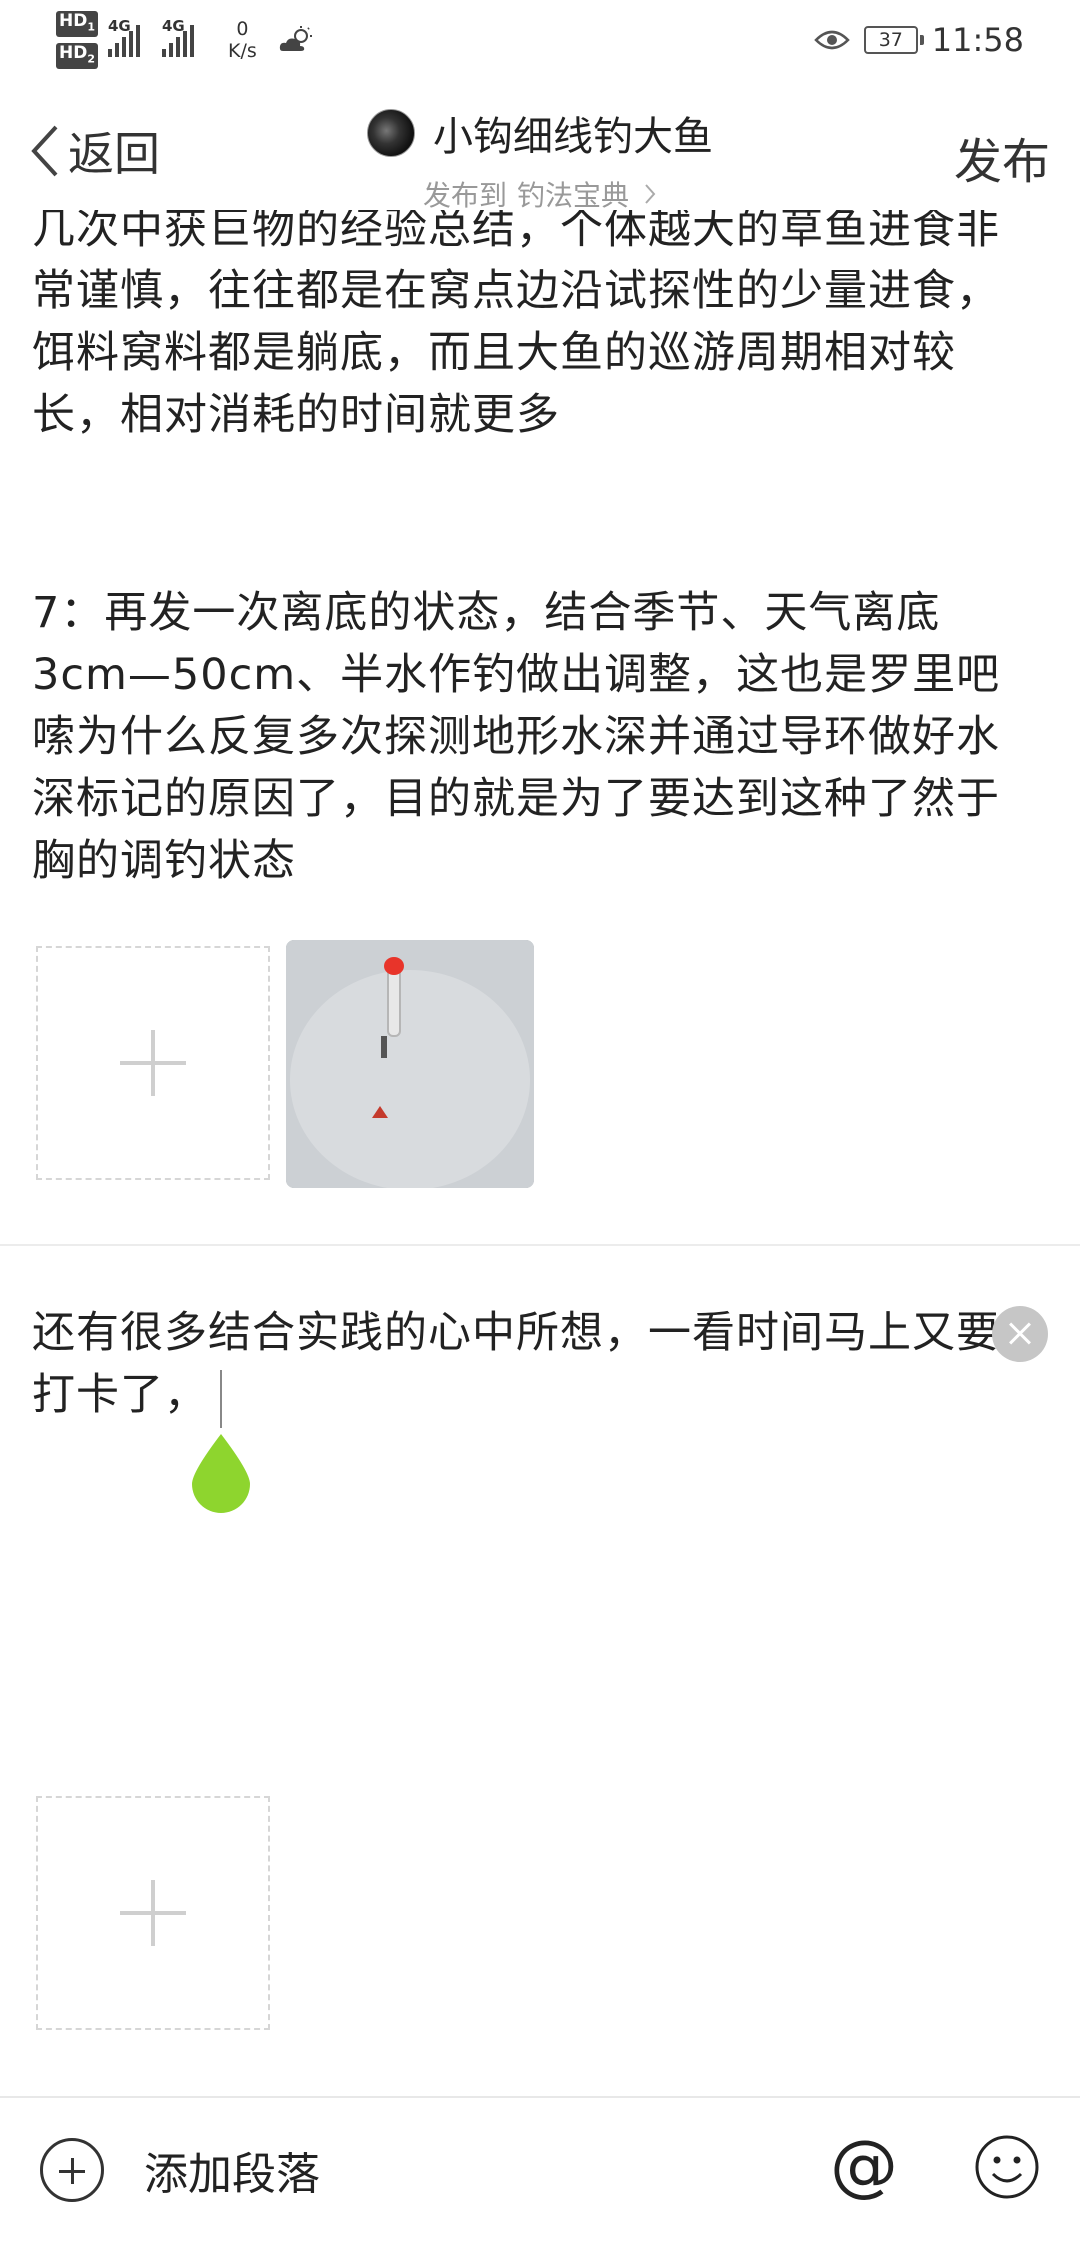 The image size is (1080, 2244). I want to click on publish-to-target: 钓法宝典, so click(573, 195).